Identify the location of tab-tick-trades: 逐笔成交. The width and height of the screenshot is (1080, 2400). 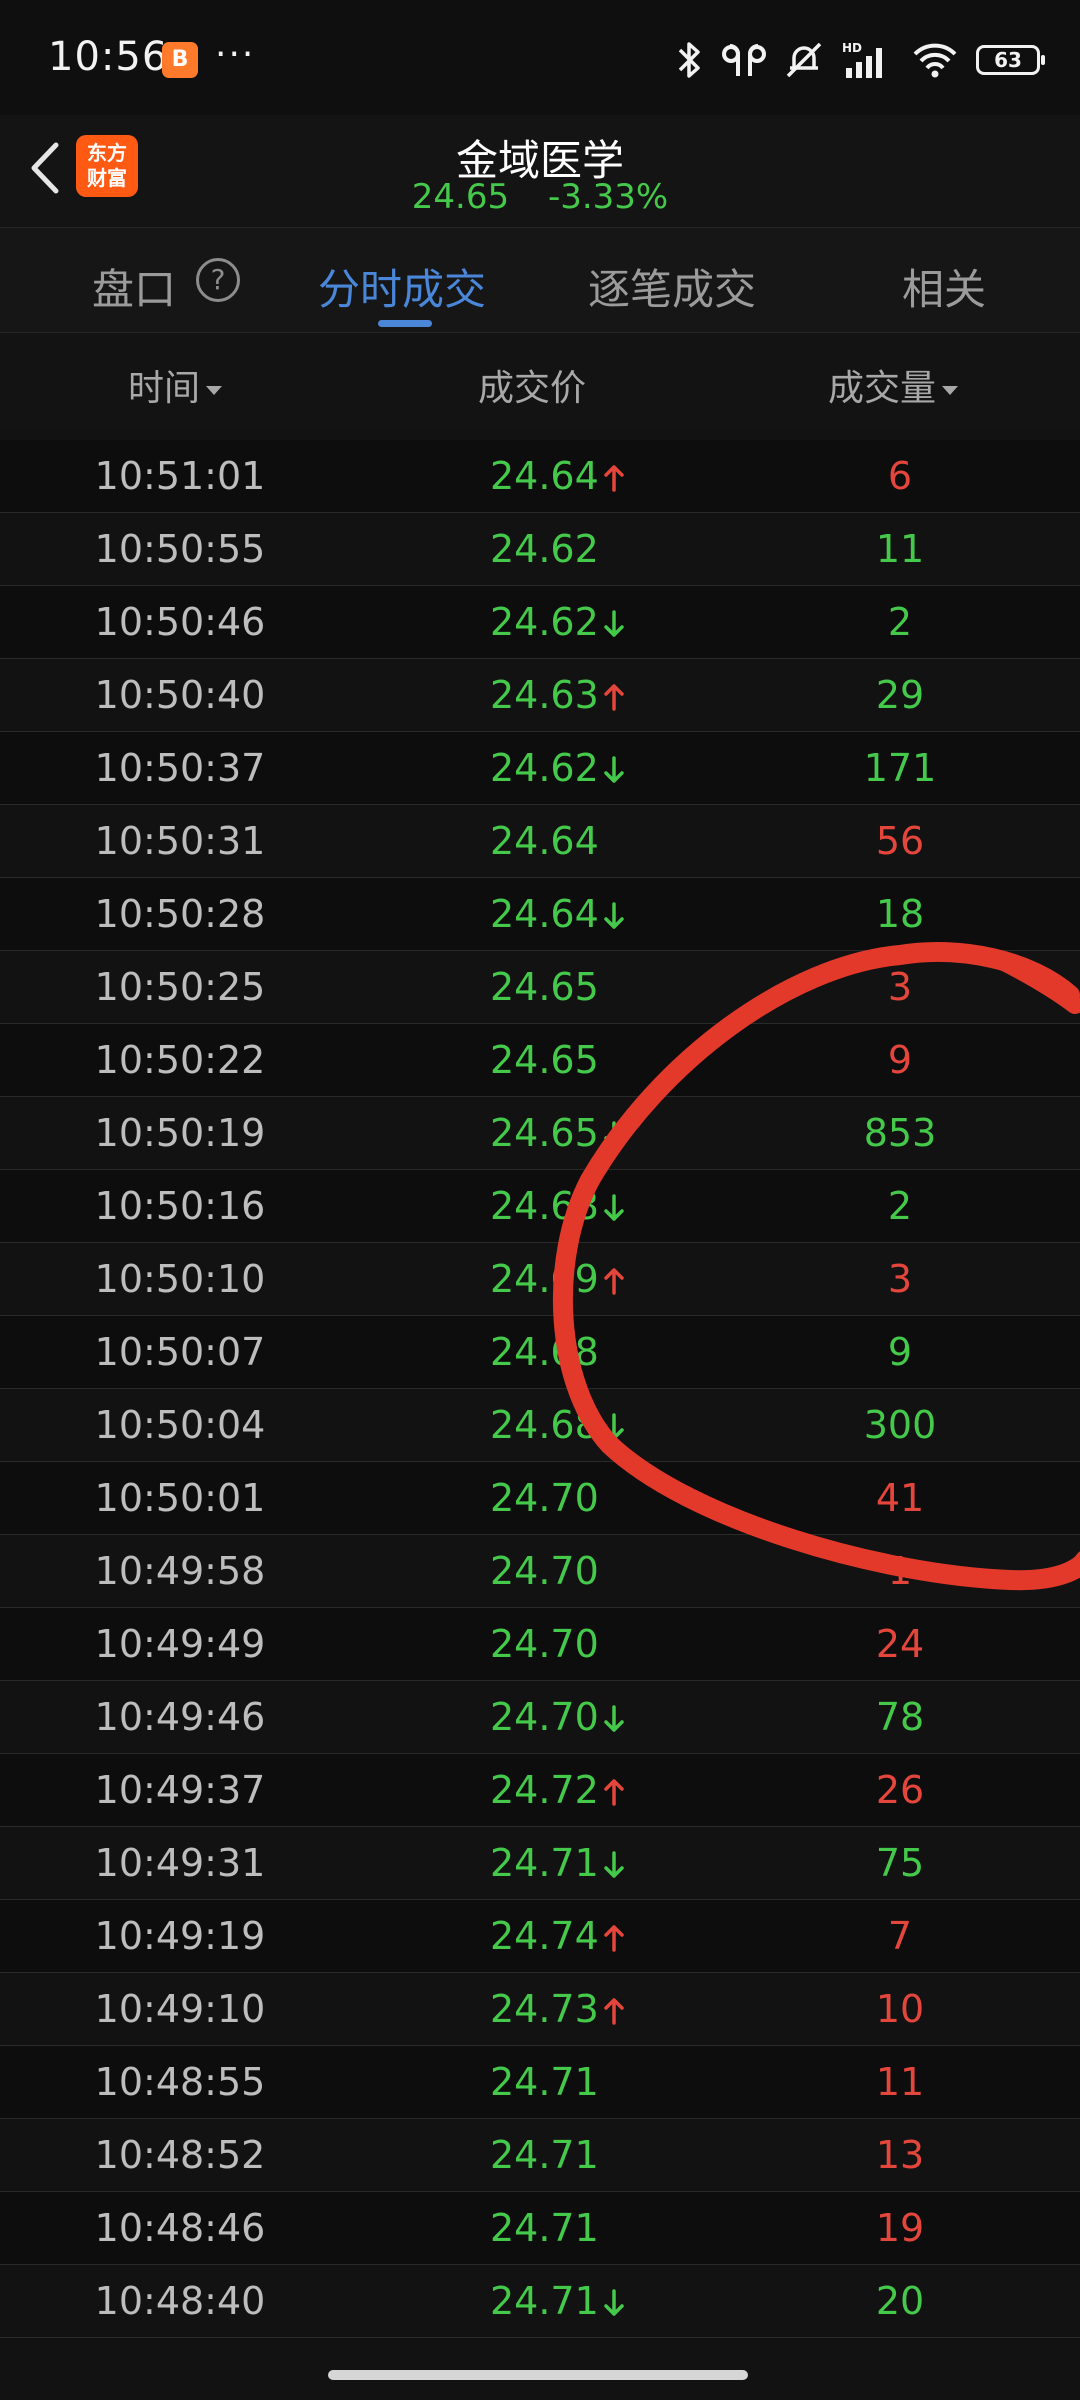
(672, 286).